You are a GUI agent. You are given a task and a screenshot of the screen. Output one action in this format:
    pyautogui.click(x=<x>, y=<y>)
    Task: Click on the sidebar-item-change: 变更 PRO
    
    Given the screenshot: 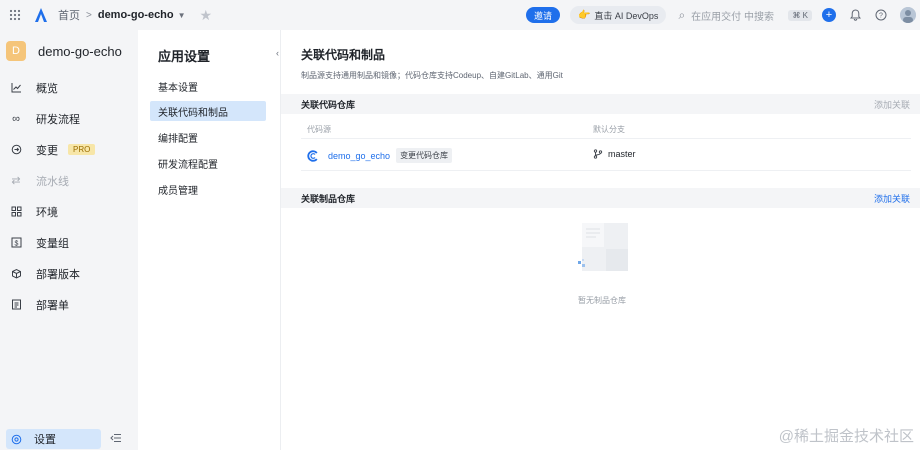 What is the action you would take?
    pyautogui.click(x=69, y=149)
    